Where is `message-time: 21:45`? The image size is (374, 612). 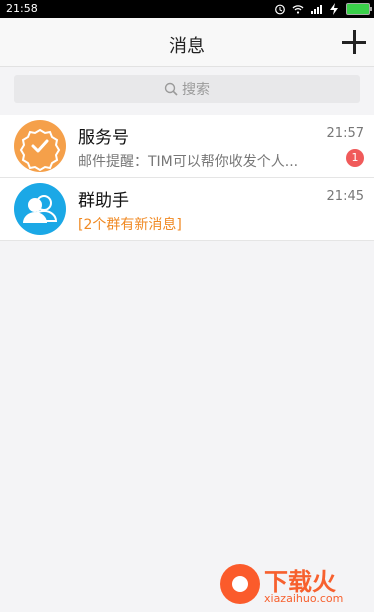 message-time: 21:45 is located at coordinates (345, 196).